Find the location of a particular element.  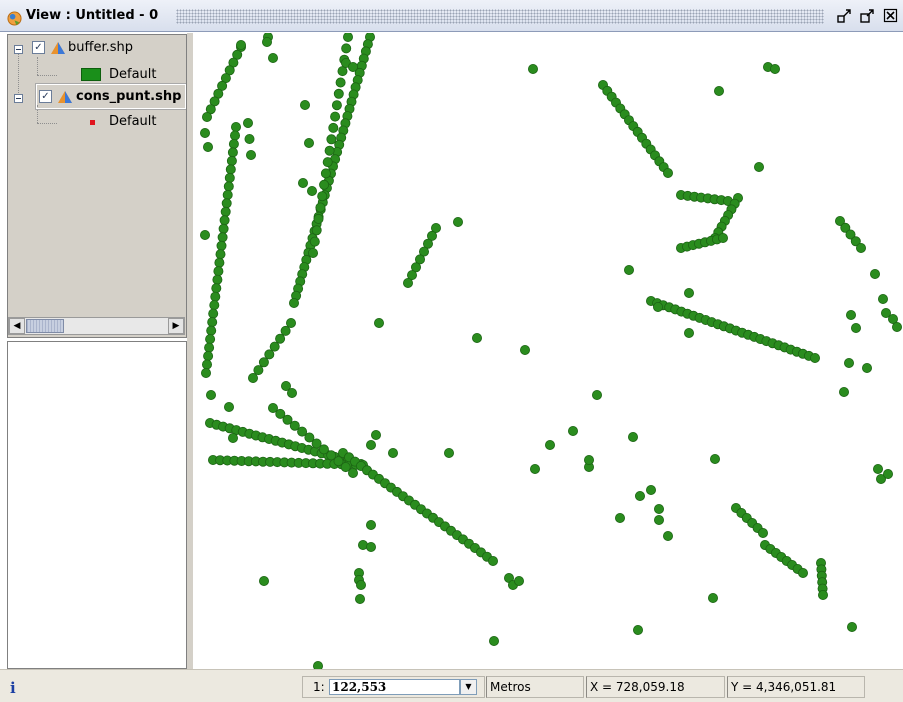

layer-row-cons-punt: ✓ cons_punt.shp is located at coordinates (97, 98).